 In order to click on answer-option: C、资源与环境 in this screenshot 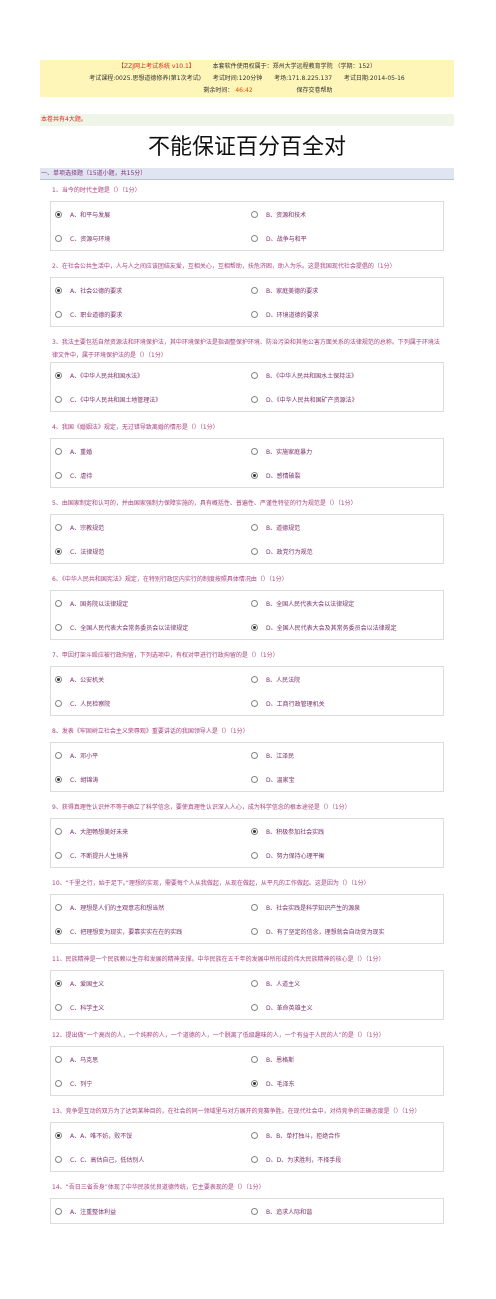, I will do `click(149, 238)`.